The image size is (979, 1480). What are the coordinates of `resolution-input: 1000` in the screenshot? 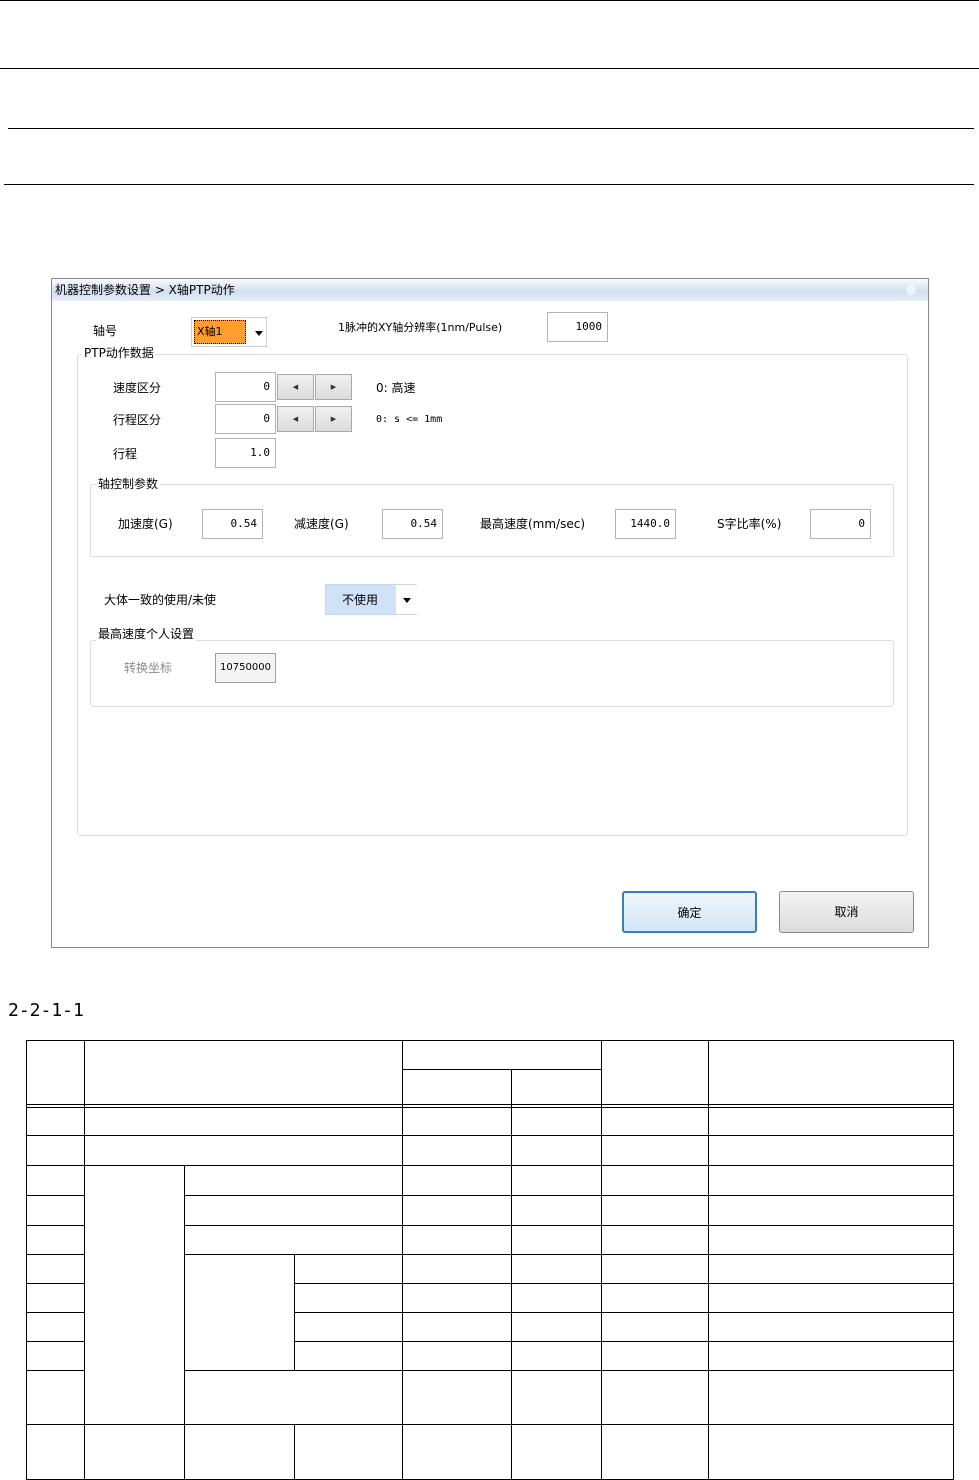 It's located at (577, 327).